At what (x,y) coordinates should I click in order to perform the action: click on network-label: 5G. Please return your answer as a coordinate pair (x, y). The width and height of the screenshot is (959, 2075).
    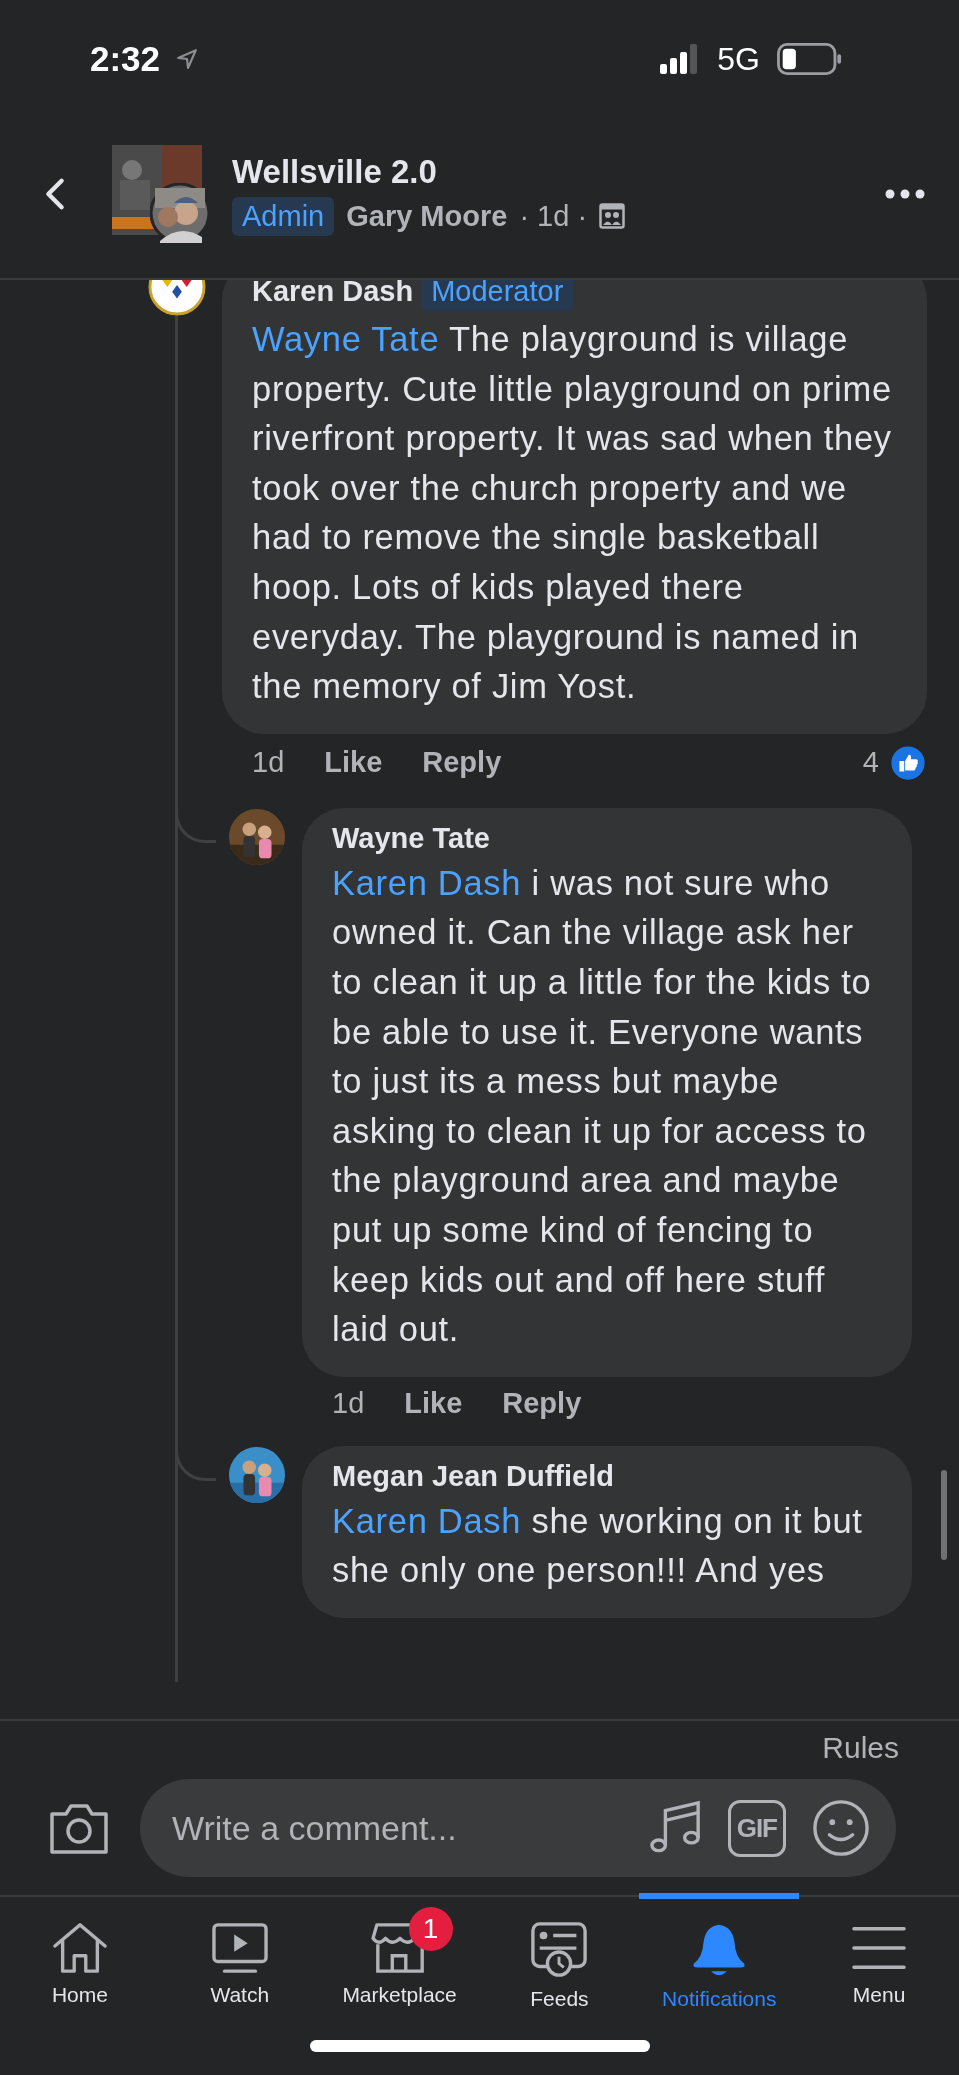
    Looking at the image, I should click on (738, 59).